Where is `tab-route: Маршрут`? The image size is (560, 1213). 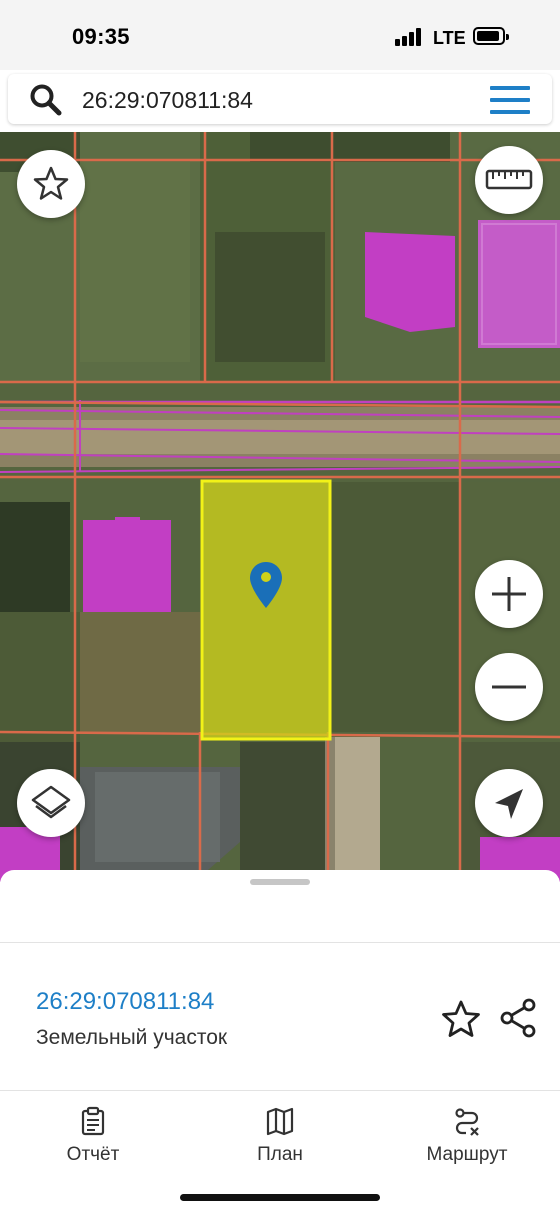 tab-route: Маршрут is located at coordinates (467, 1137).